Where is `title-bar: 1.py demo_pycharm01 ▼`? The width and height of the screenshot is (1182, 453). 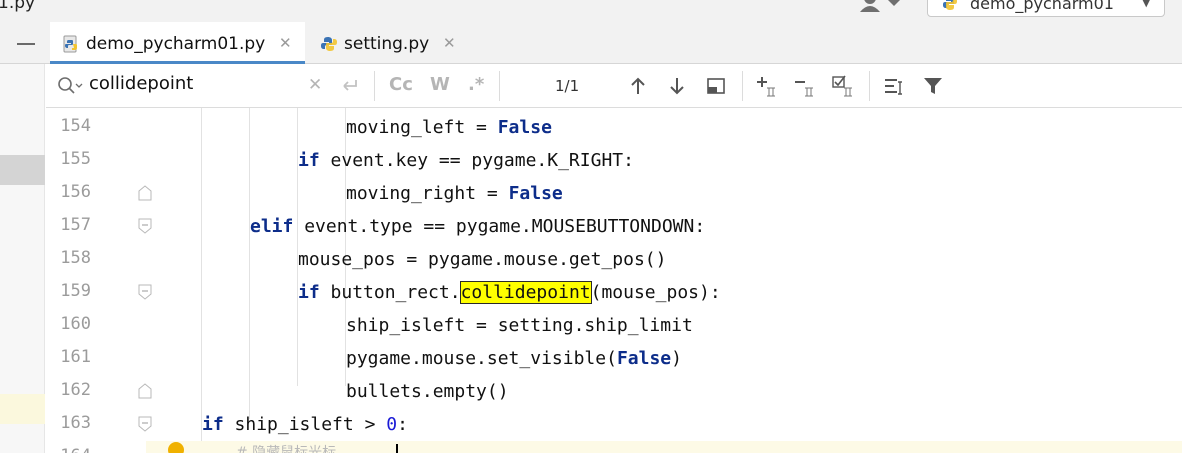
title-bar: 1.py demo_pycharm01 ▼ is located at coordinates (591, 11).